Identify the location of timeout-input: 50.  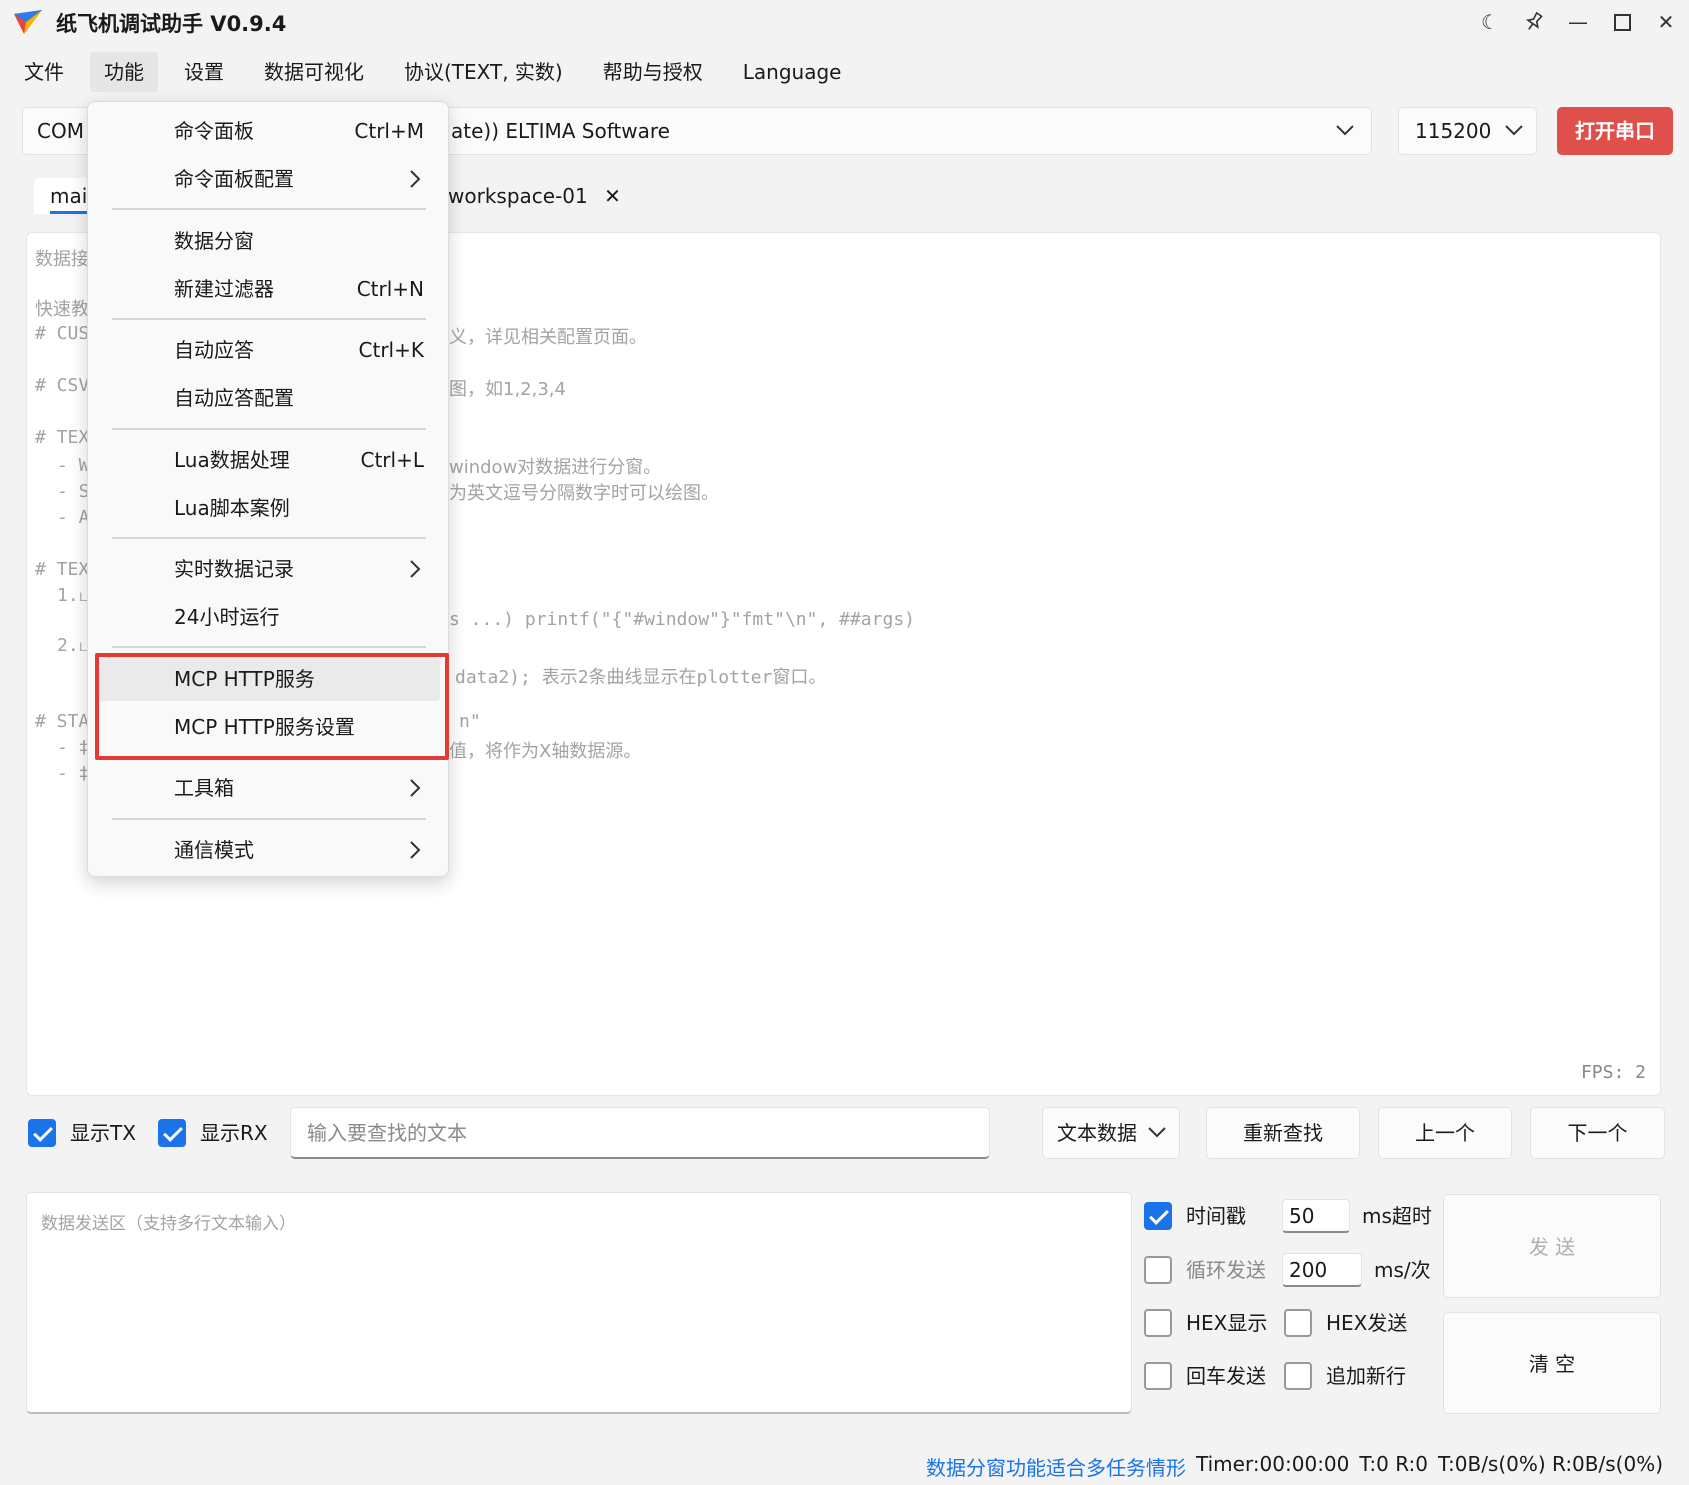
(1316, 1216).